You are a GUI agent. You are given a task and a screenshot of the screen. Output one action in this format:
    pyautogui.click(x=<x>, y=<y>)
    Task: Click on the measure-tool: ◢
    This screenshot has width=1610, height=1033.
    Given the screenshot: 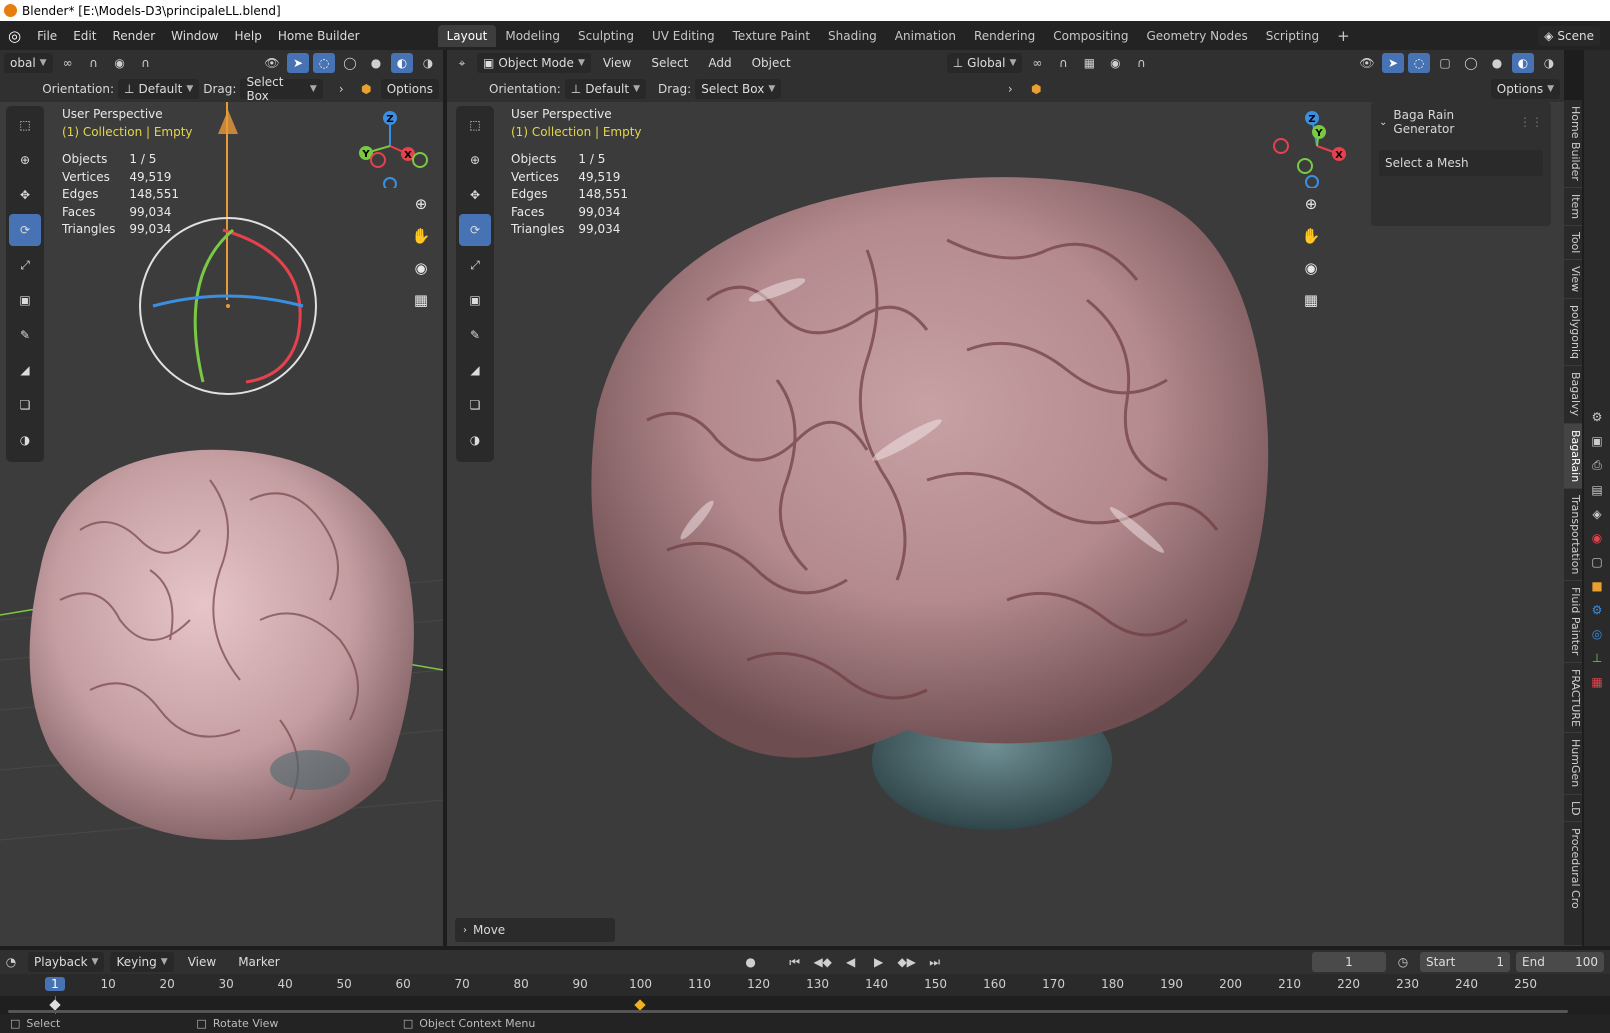 What is the action you would take?
    pyautogui.click(x=25, y=370)
    